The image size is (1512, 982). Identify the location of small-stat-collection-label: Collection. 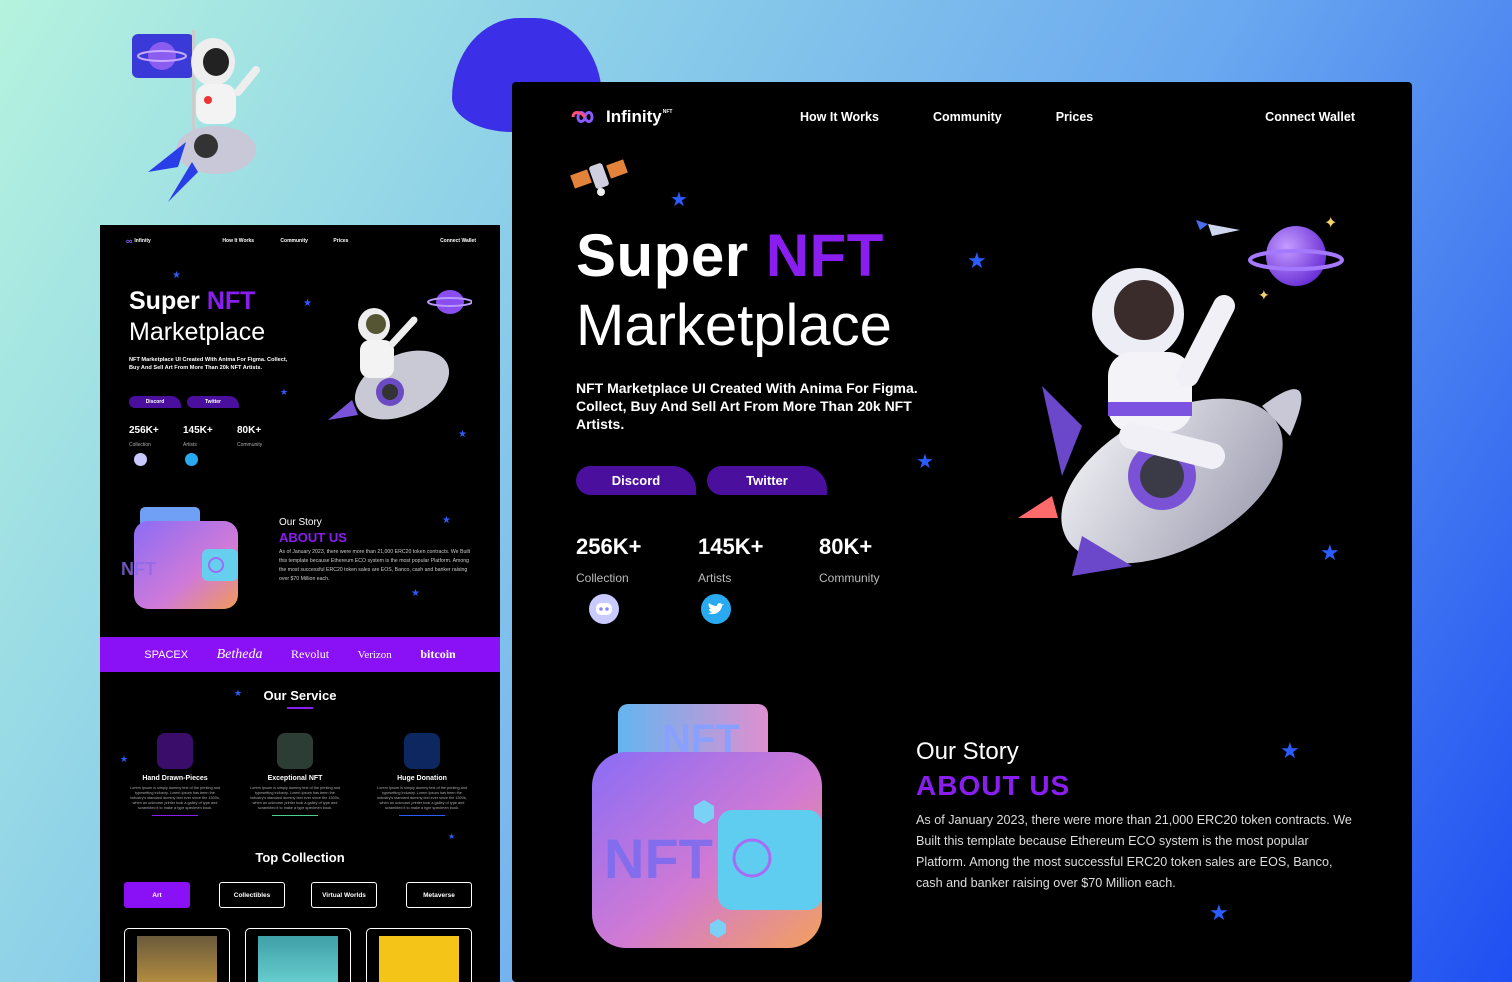
(140, 445).